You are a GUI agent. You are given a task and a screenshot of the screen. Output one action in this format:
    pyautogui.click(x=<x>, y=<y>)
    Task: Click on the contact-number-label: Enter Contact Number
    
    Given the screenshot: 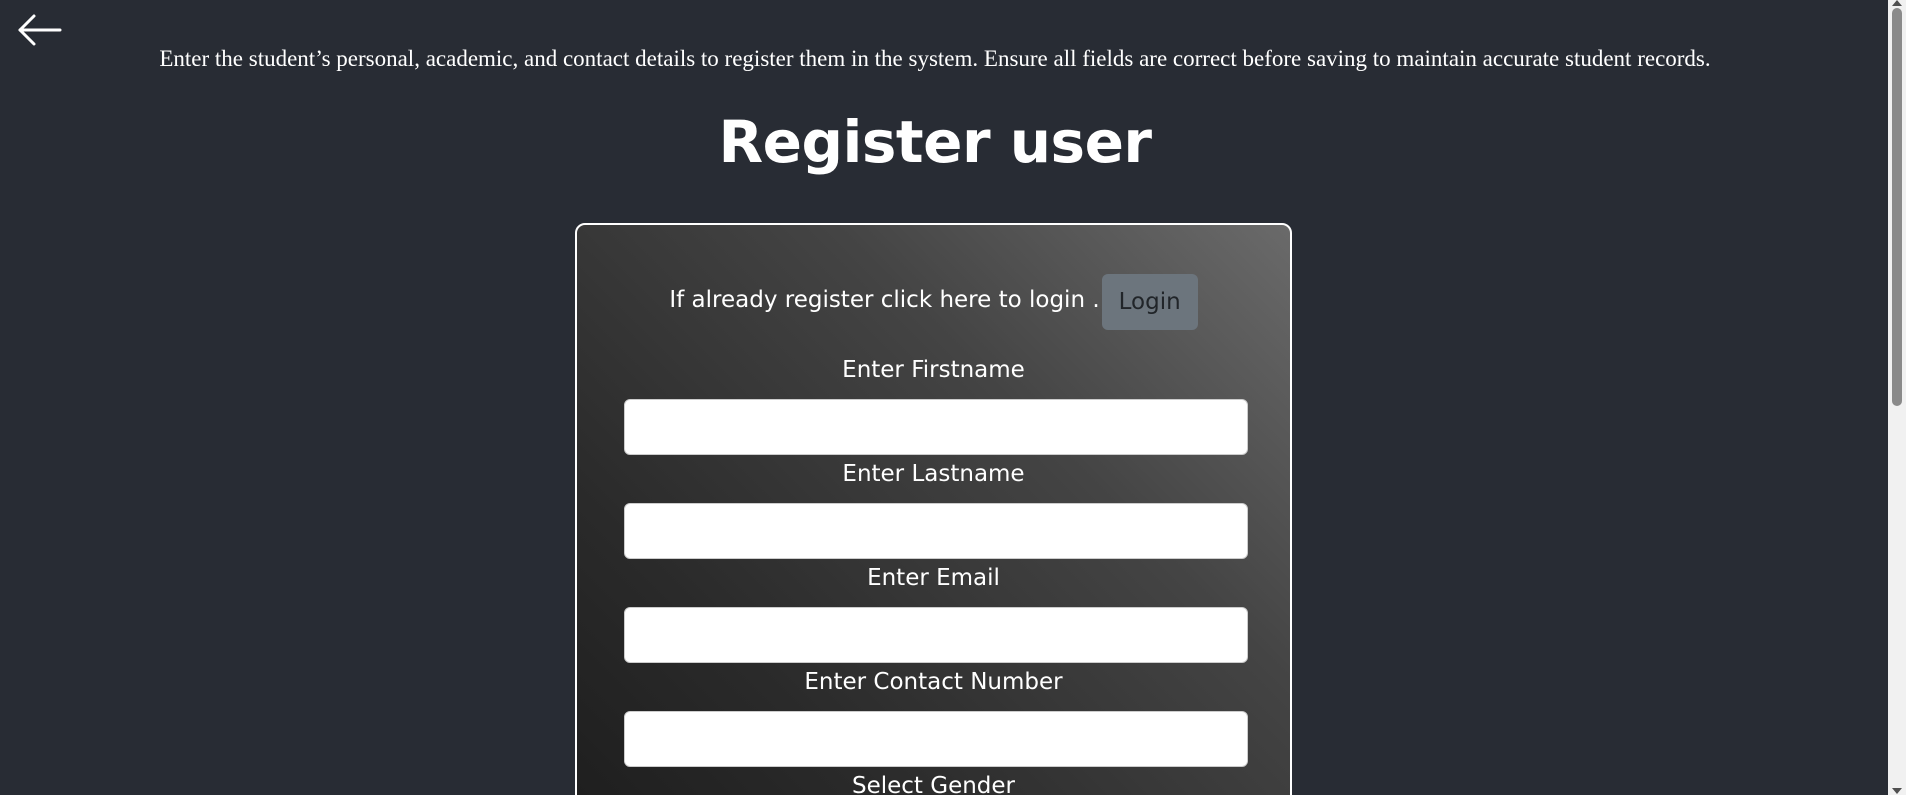 What is the action you would take?
    pyautogui.click(x=933, y=682)
    